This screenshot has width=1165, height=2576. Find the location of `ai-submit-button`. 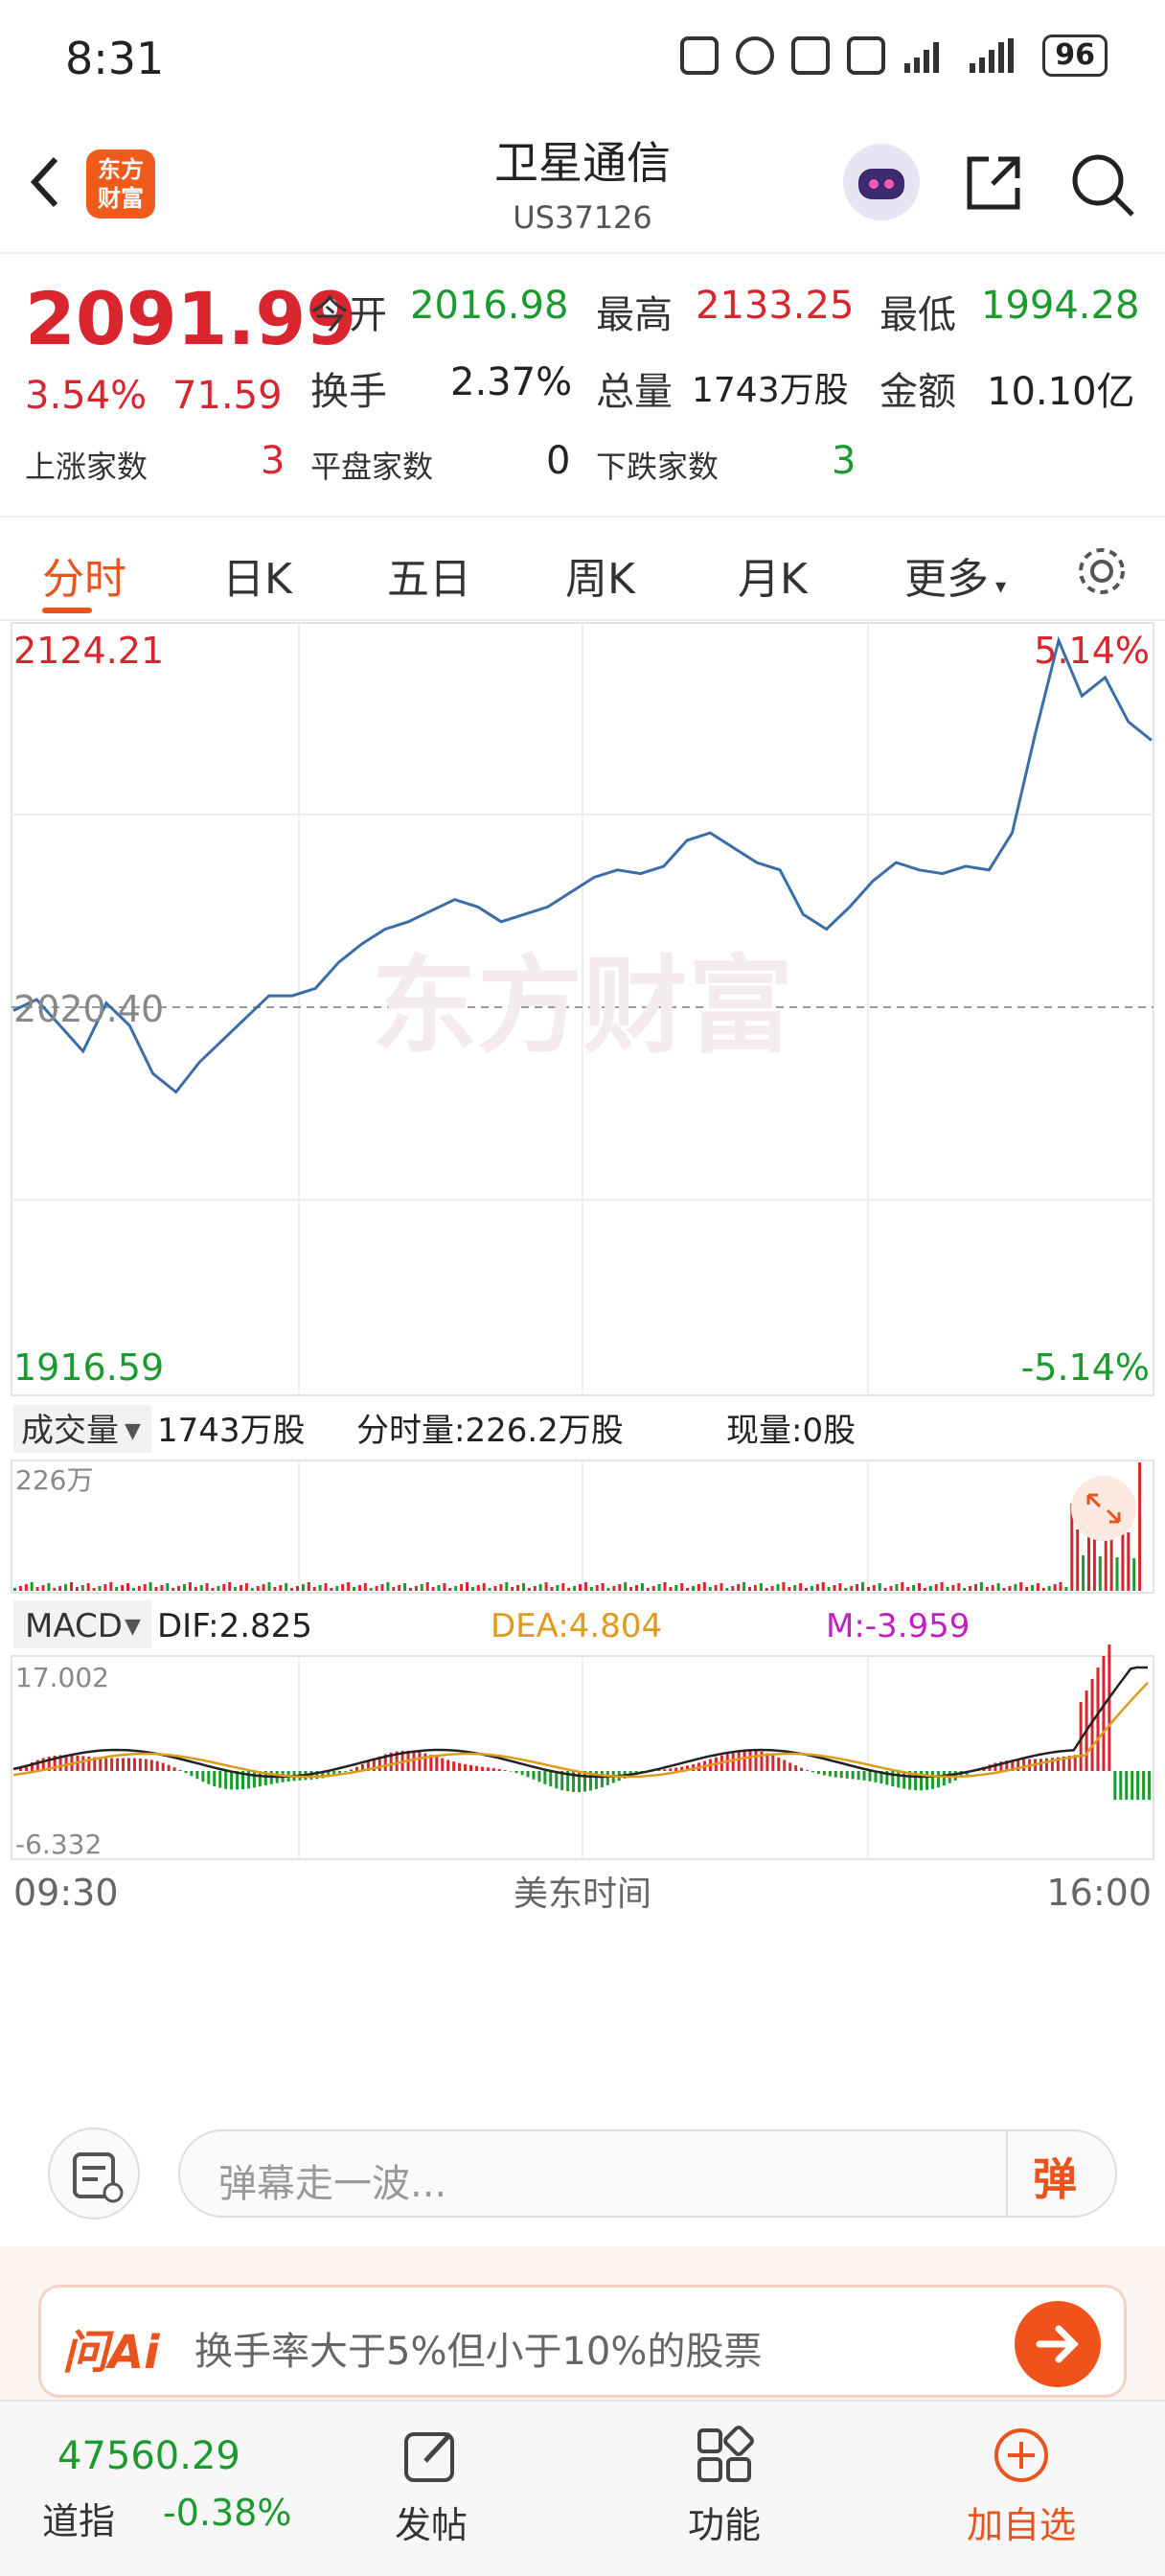

ai-submit-button is located at coordinates (1058, 2344).